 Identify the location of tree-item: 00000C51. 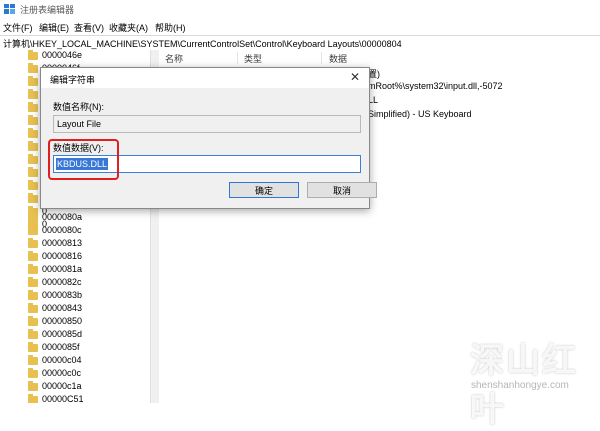
(88, 398).